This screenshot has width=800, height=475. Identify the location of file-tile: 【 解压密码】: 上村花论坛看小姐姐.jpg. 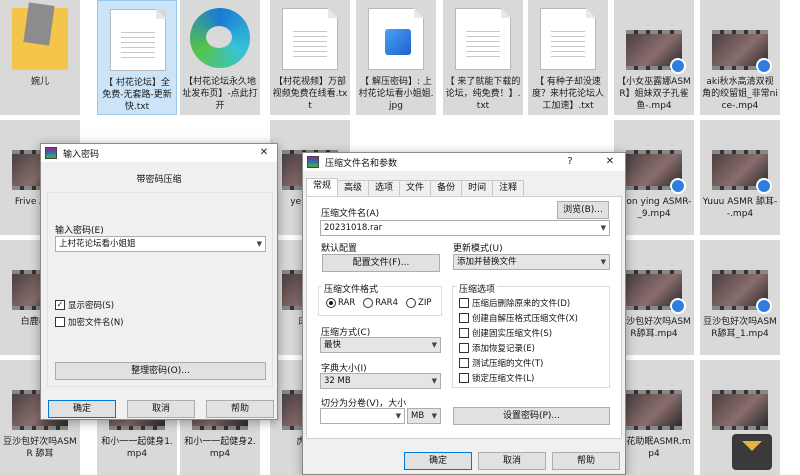
(396, 57).